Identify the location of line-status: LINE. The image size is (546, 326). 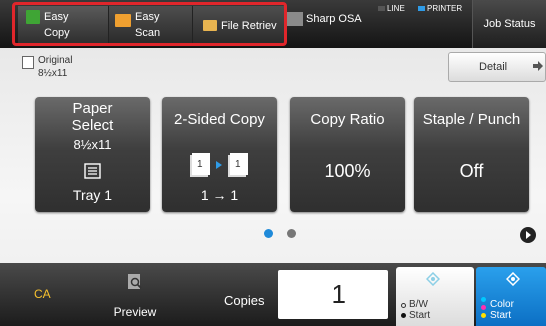
(391, 8).